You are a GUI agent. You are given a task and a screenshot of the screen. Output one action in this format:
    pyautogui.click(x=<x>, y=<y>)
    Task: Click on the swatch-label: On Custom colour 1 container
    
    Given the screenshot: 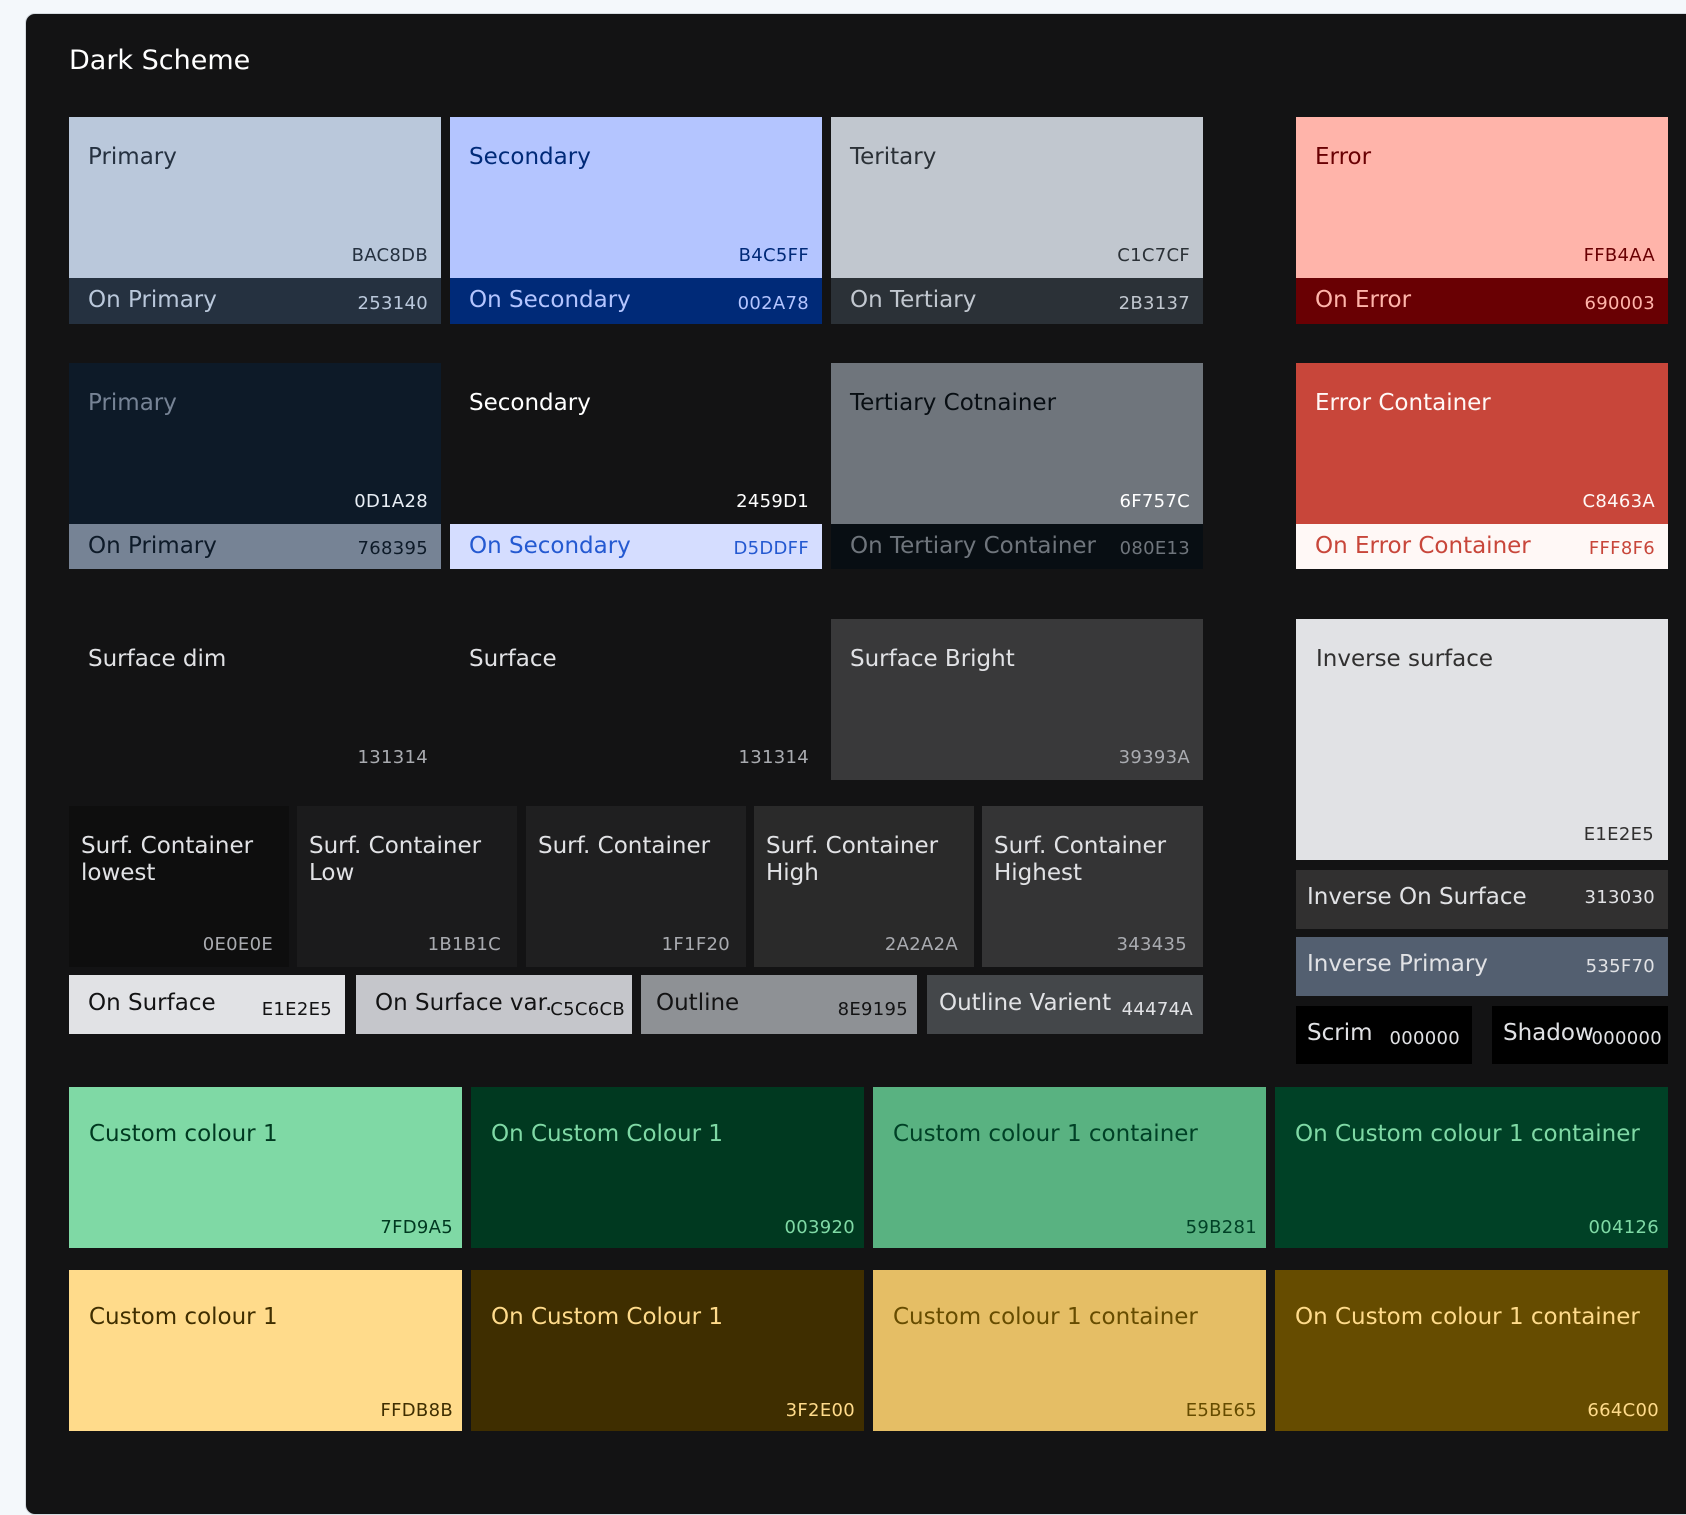 What is the action you would take?
    pyautogui.click(x=1467, y=1317)
    